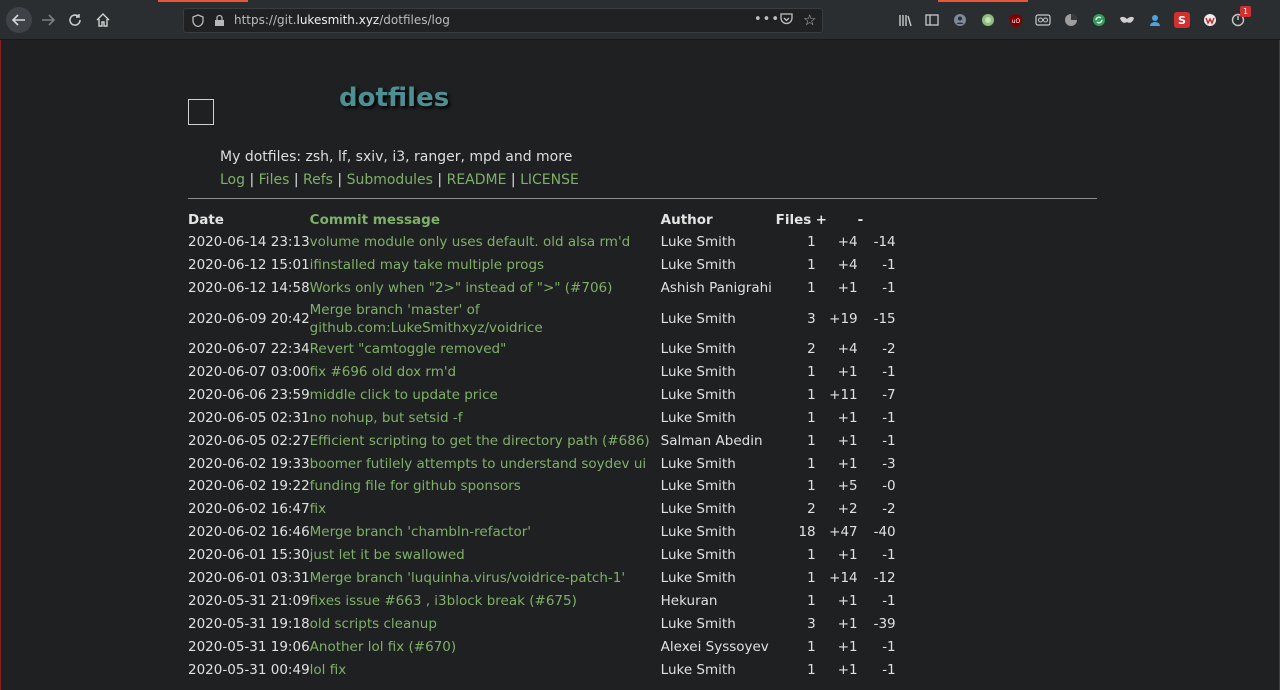 This screenshot has height=690, width=1280. What do you see at coordinates (860, 220) in the screenshot?
I see `header-deletions: -` at bounding box center [860, 220].